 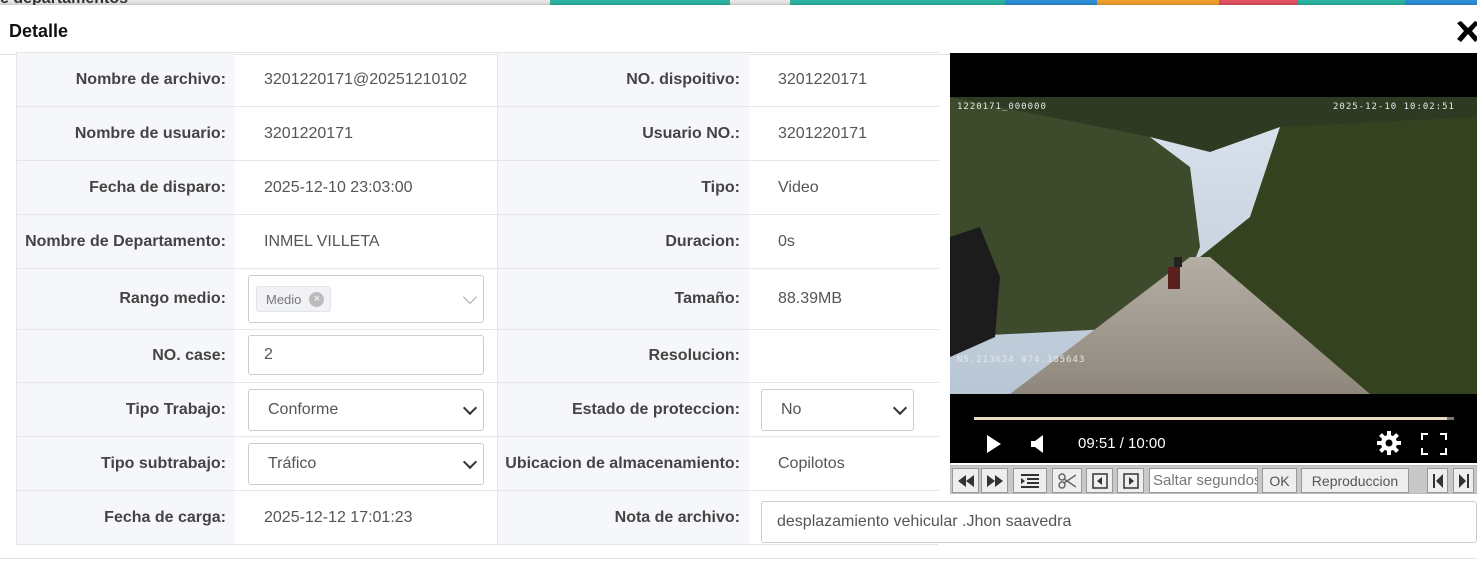 What do you see at coordinates (623, 133) in the screenshot?
I see `user-no-label: Usuario NO.:` at bounding box center [623, 133].